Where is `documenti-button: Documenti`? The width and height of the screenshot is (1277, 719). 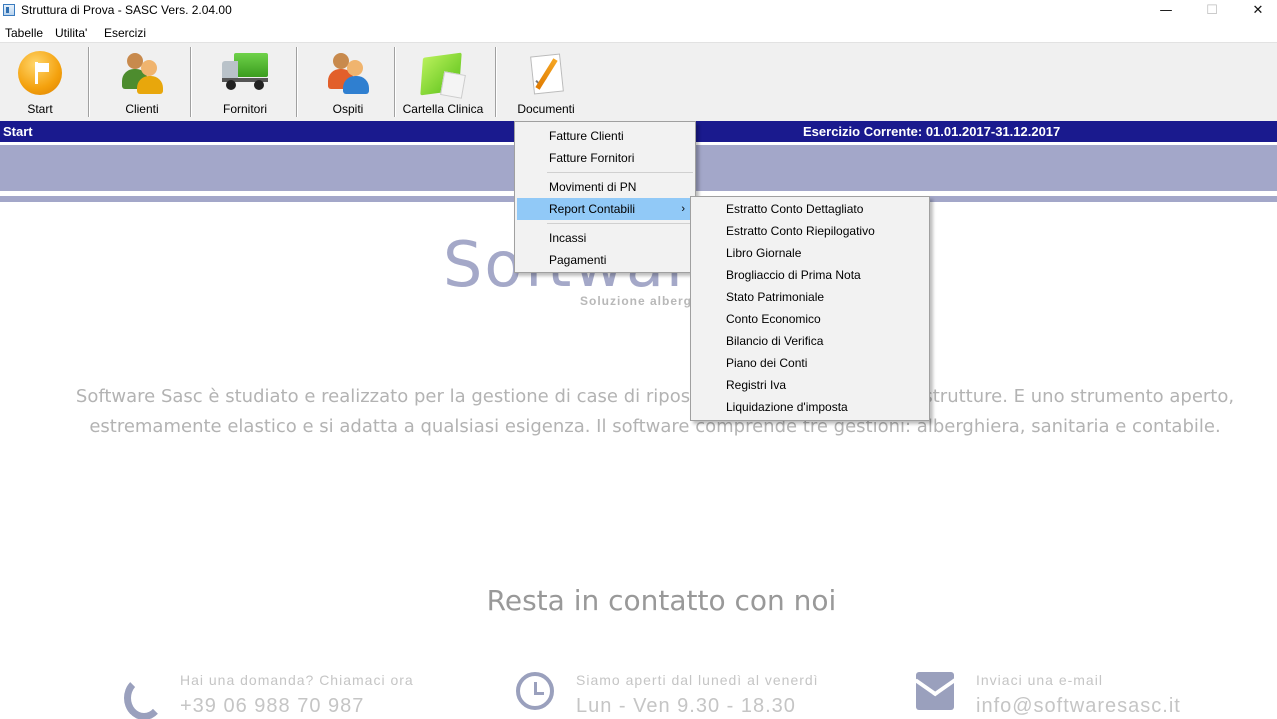
documenti-button: Documenti is located at coordinates (546, 81).